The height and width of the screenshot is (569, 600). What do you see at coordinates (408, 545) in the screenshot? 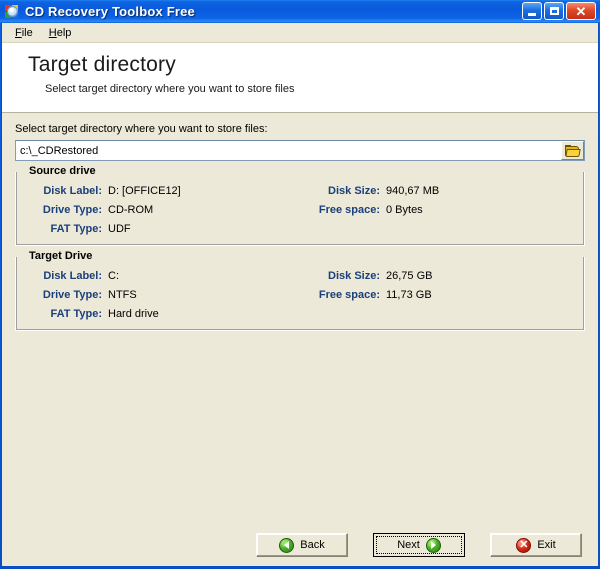
I see `next-button-label: Next` at bounding box center [408, 545].